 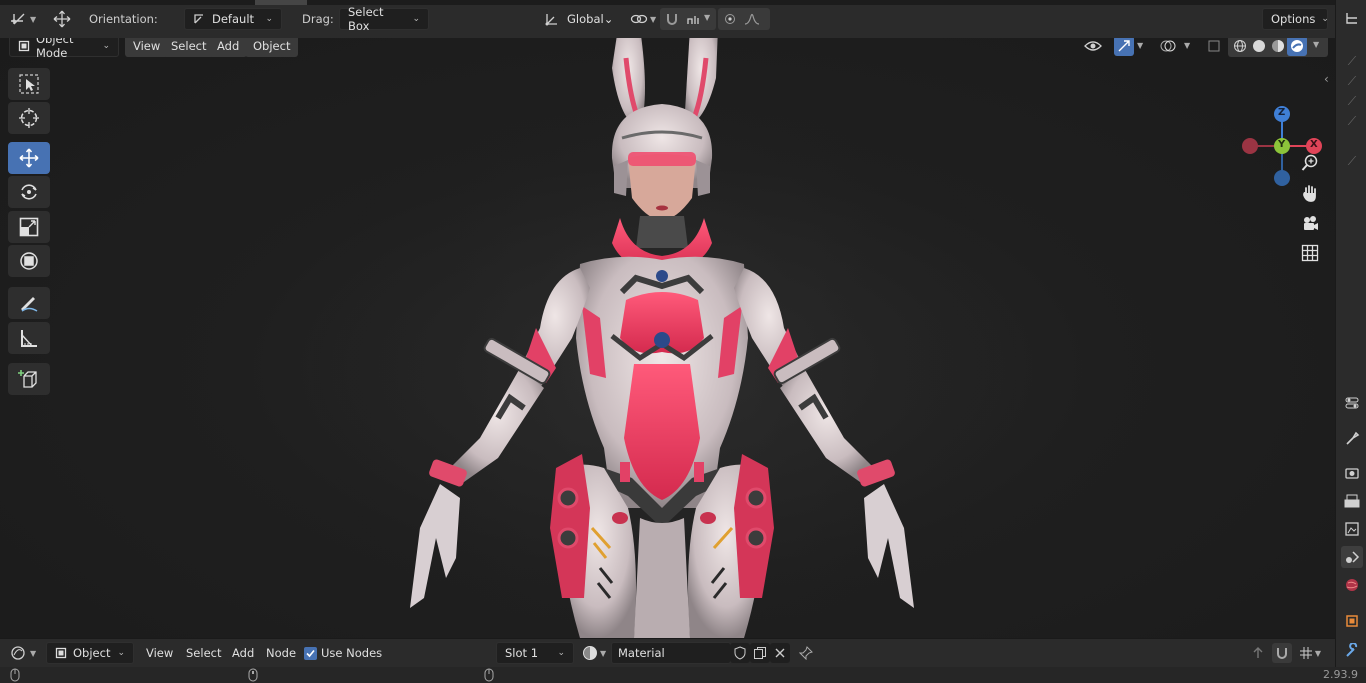 What do you see at coordinates (1310, 163) in the screenshot?
I see `zoom-icon` at bounding box center [1310, 163].